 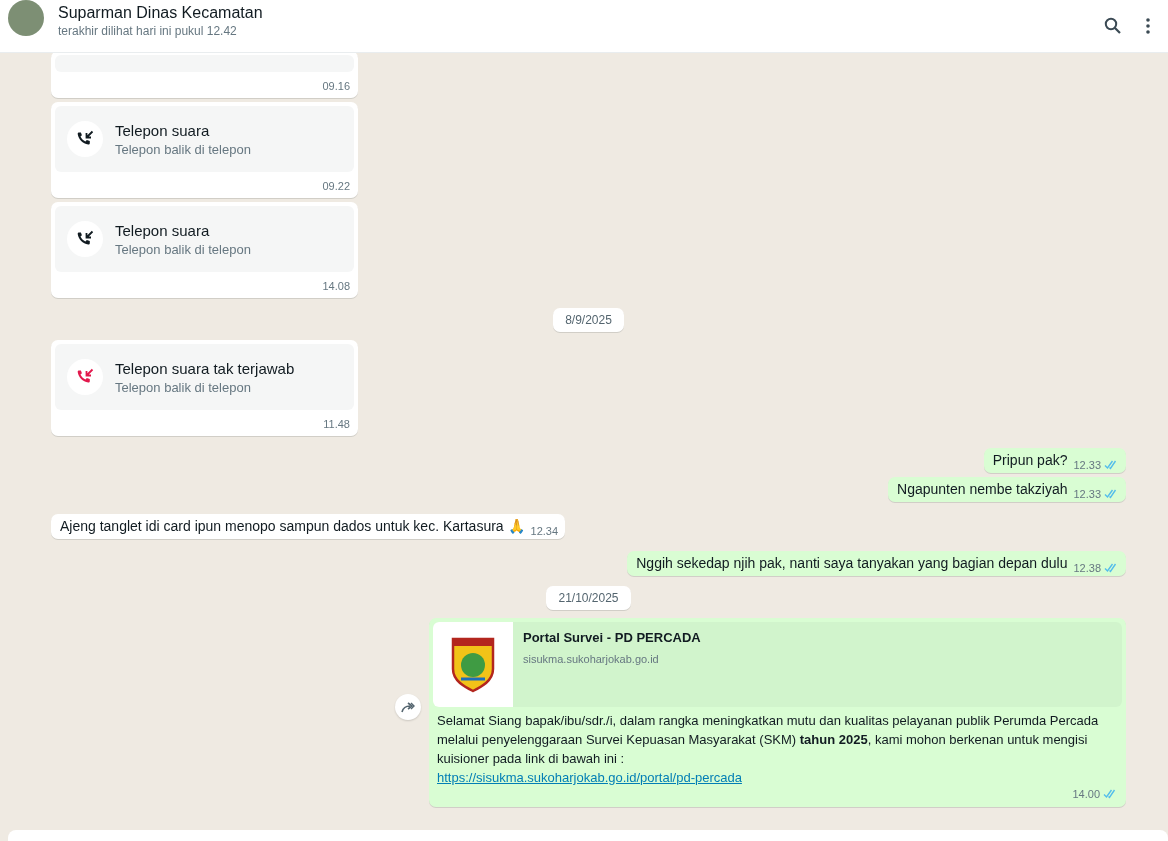 What do you see at coordinates (26, 18) in the screenshot?
I see `contact-avatar` at bounding box center [26, 18].